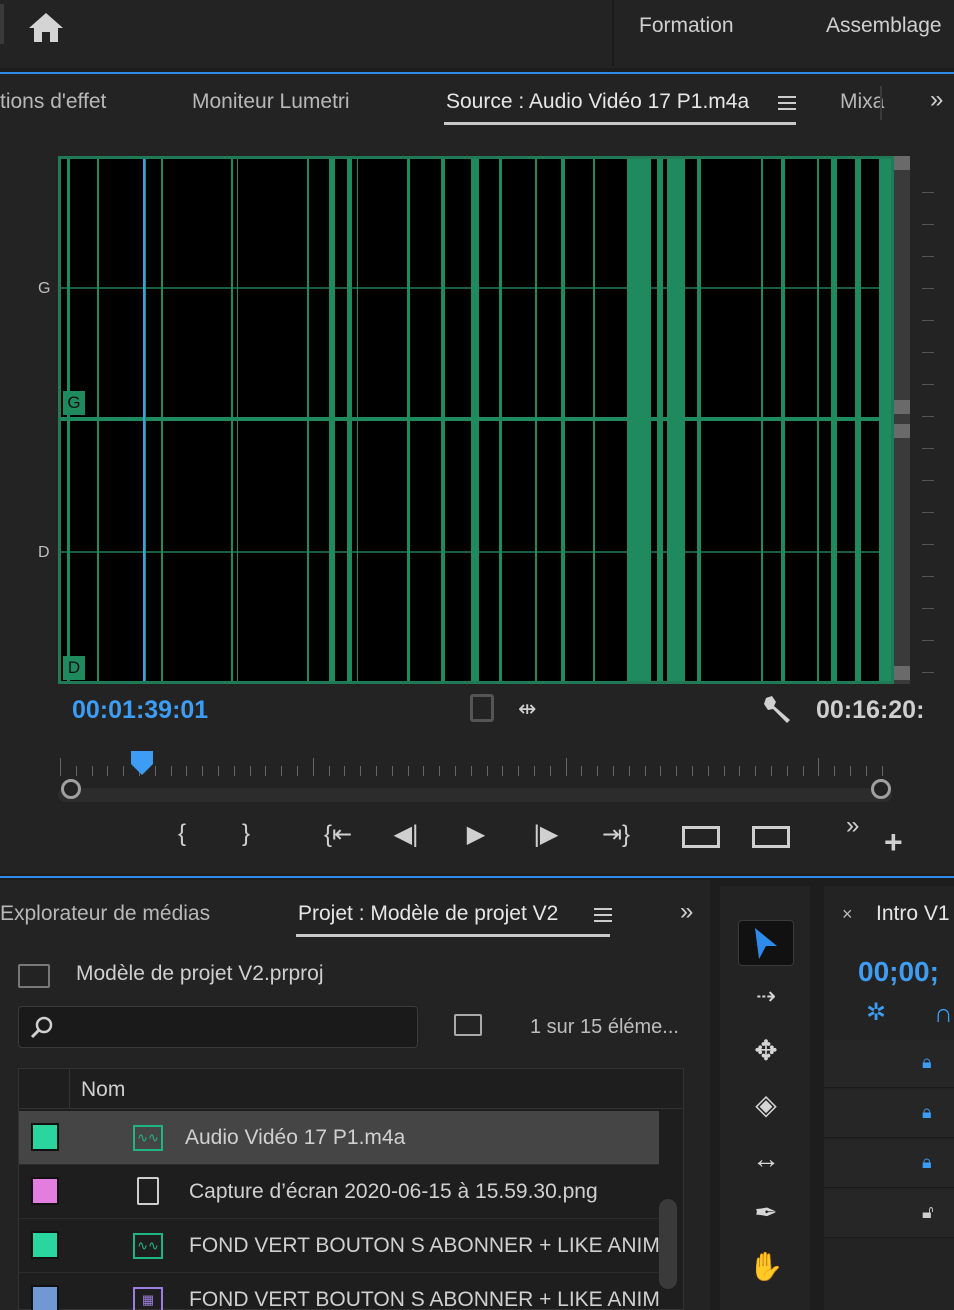 This screenshot has height=1310, width=954. What do you see at coordinates (546, 834) in the screenshot?
I see `step-forward-button: |▶` at bounding box center [546, 834].